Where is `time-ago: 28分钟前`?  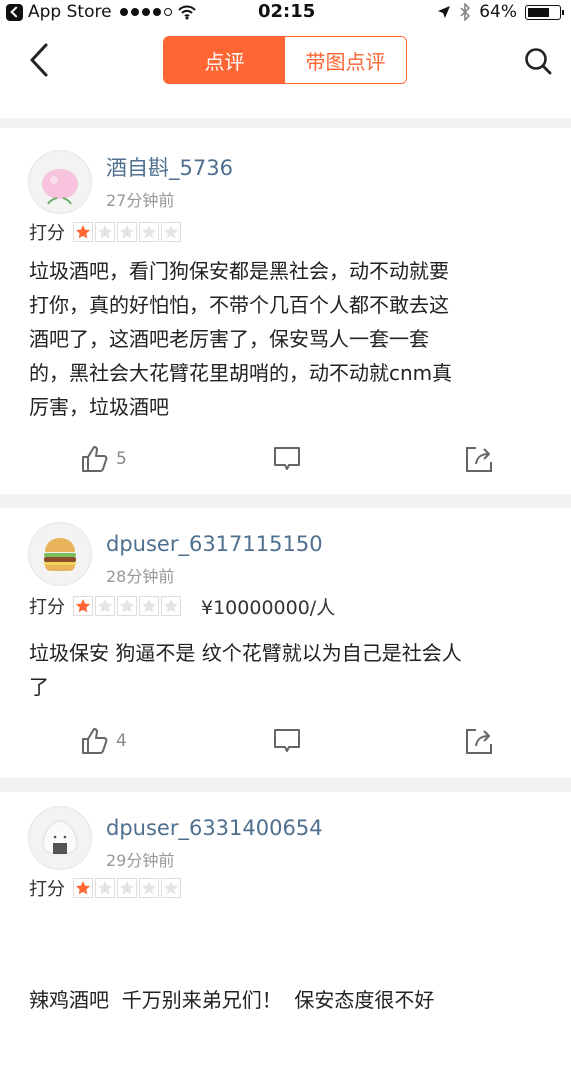 time-ago: 28分钟前 is located at coordinates (140, 576).